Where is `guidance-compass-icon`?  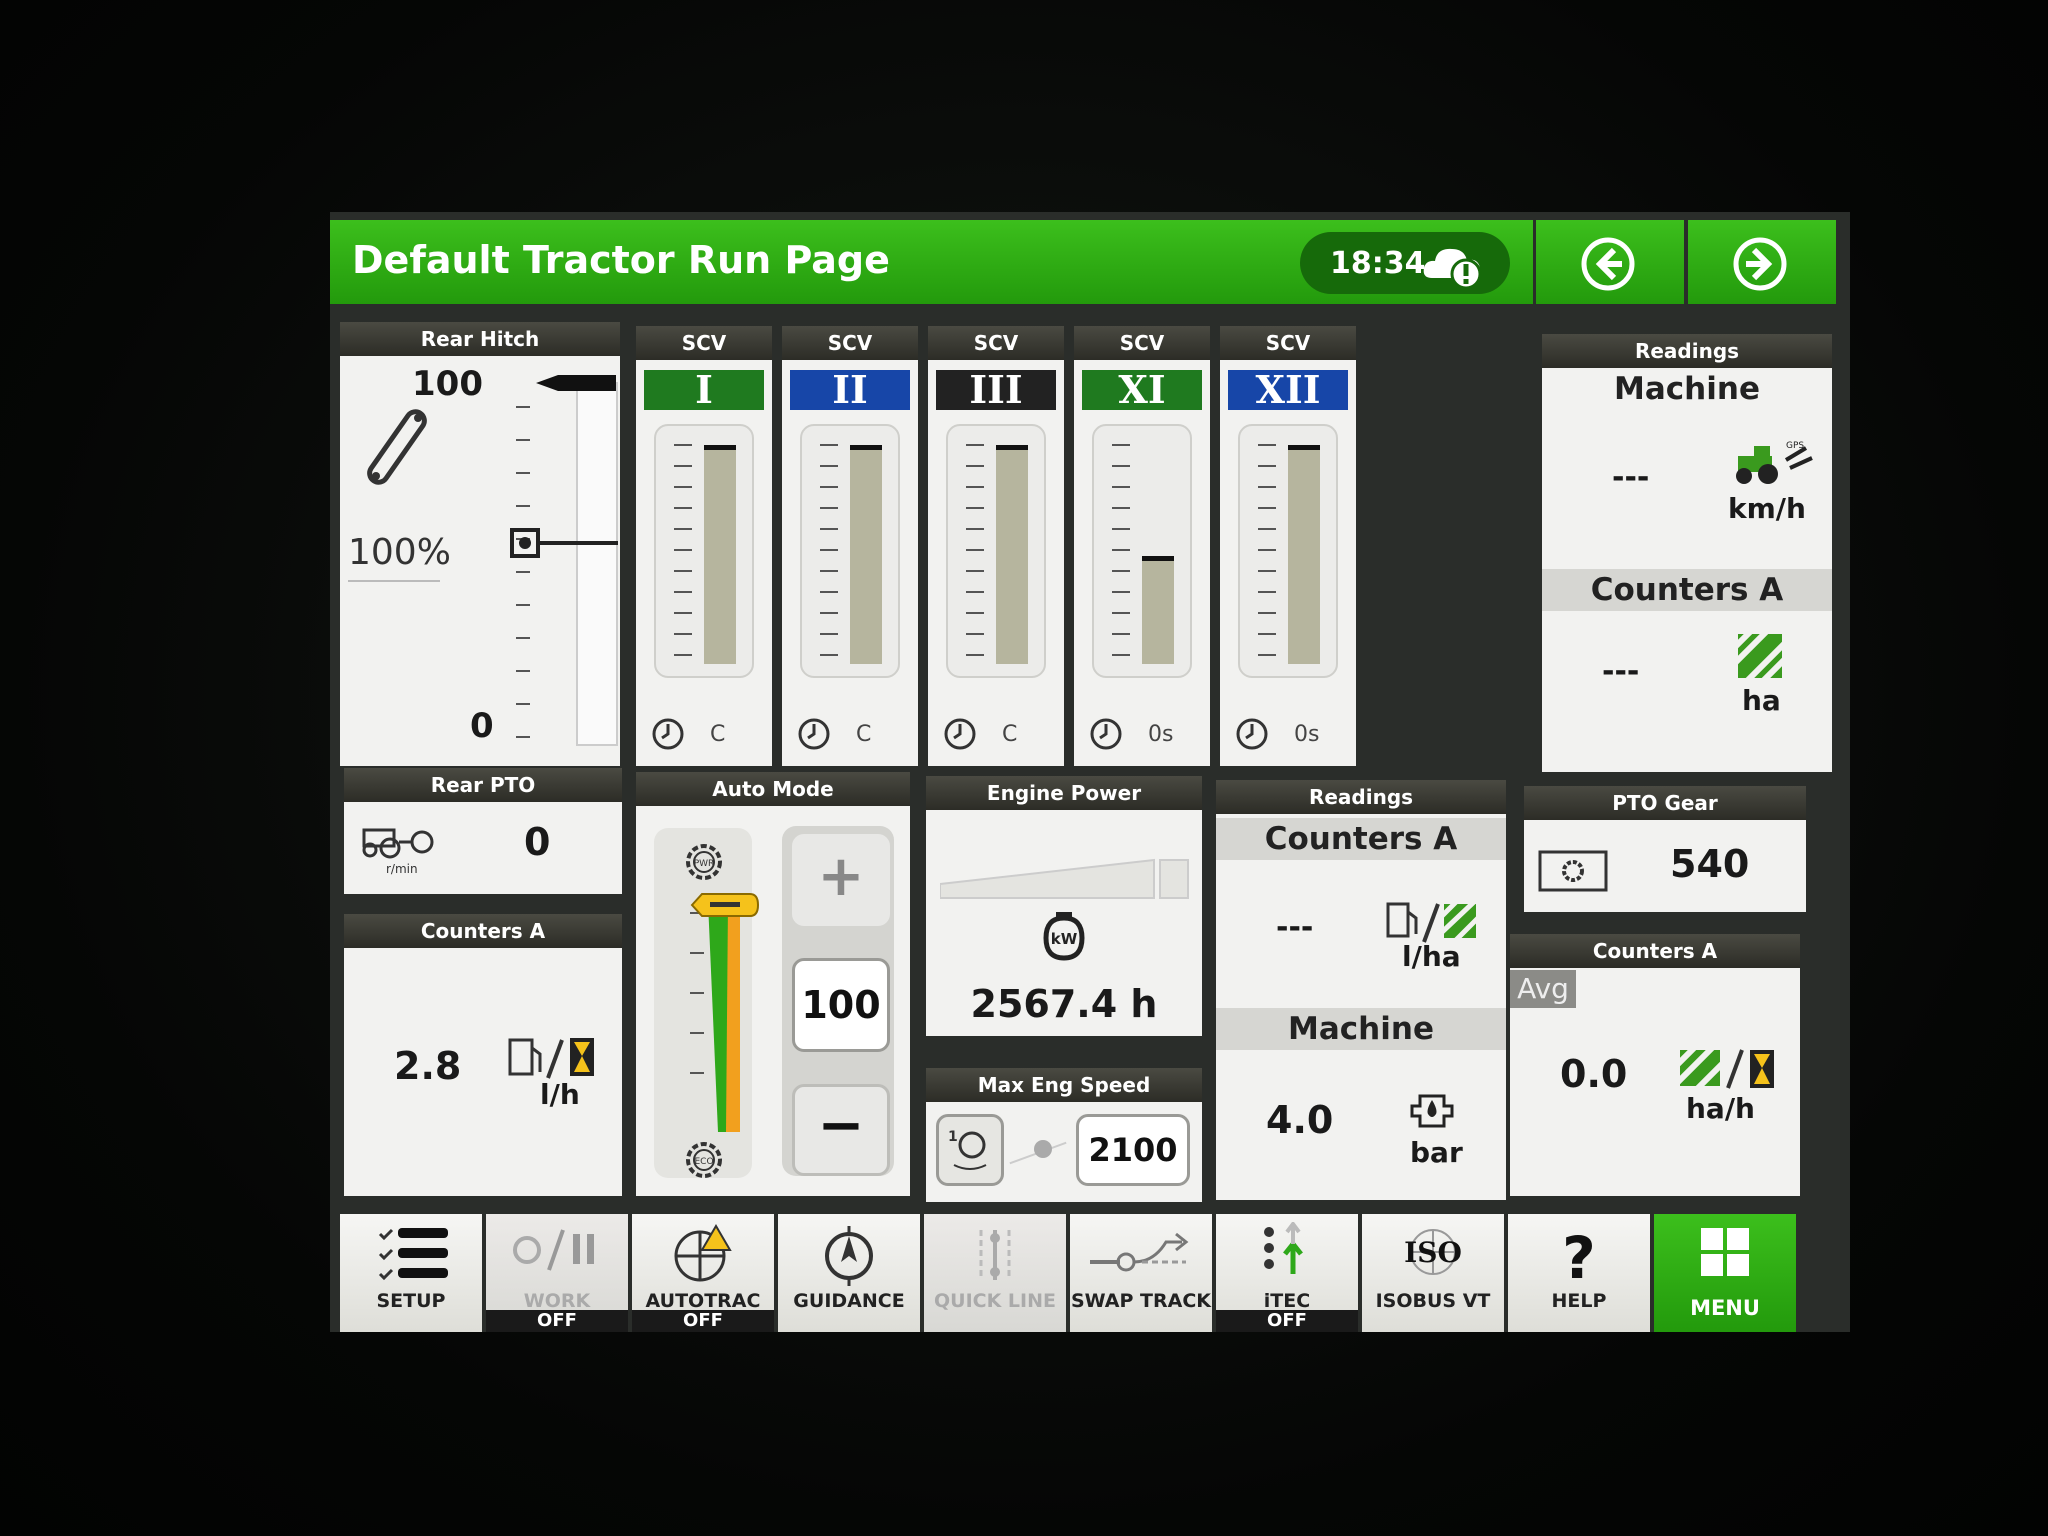 guidance-compass-icon is located at coordinates (849, 1256).